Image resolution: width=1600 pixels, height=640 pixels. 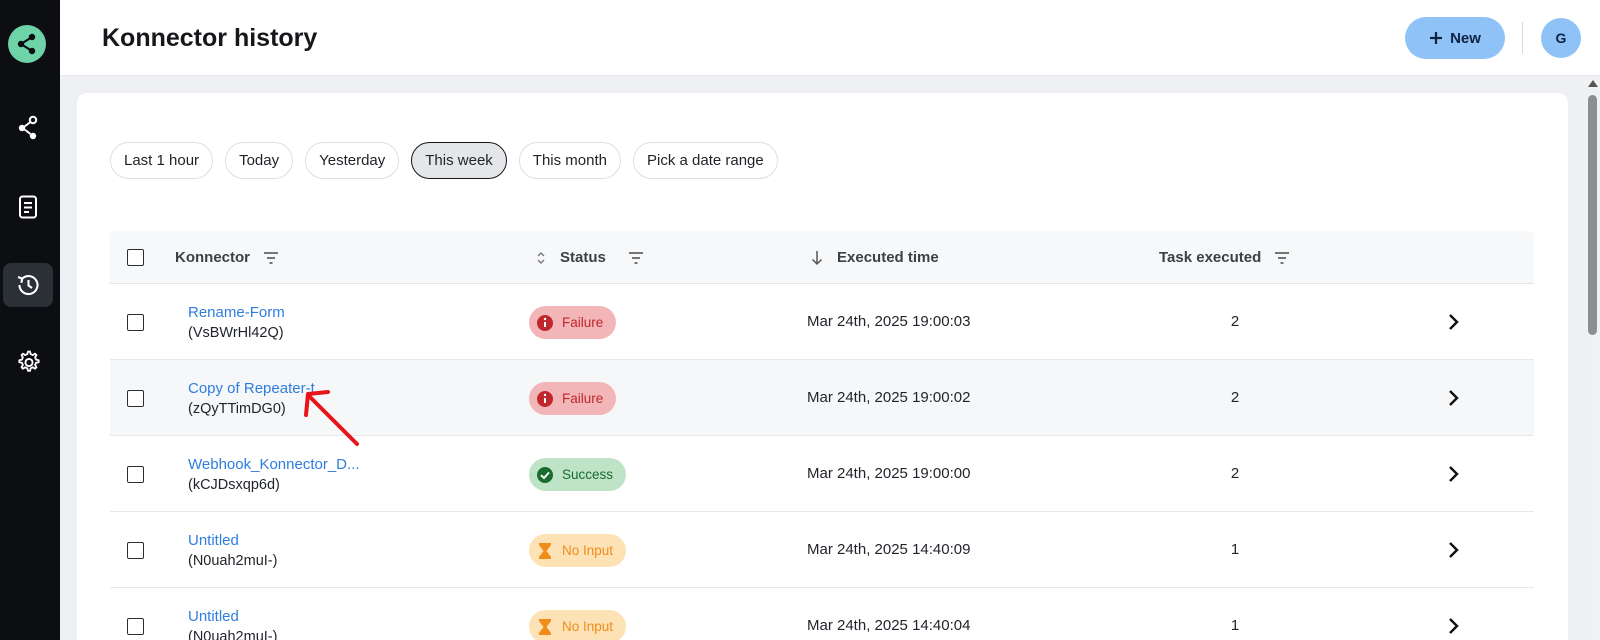 I want to click on executed-time: Mar 24th, 2025 19:00:02, so click(x=889, y=397).